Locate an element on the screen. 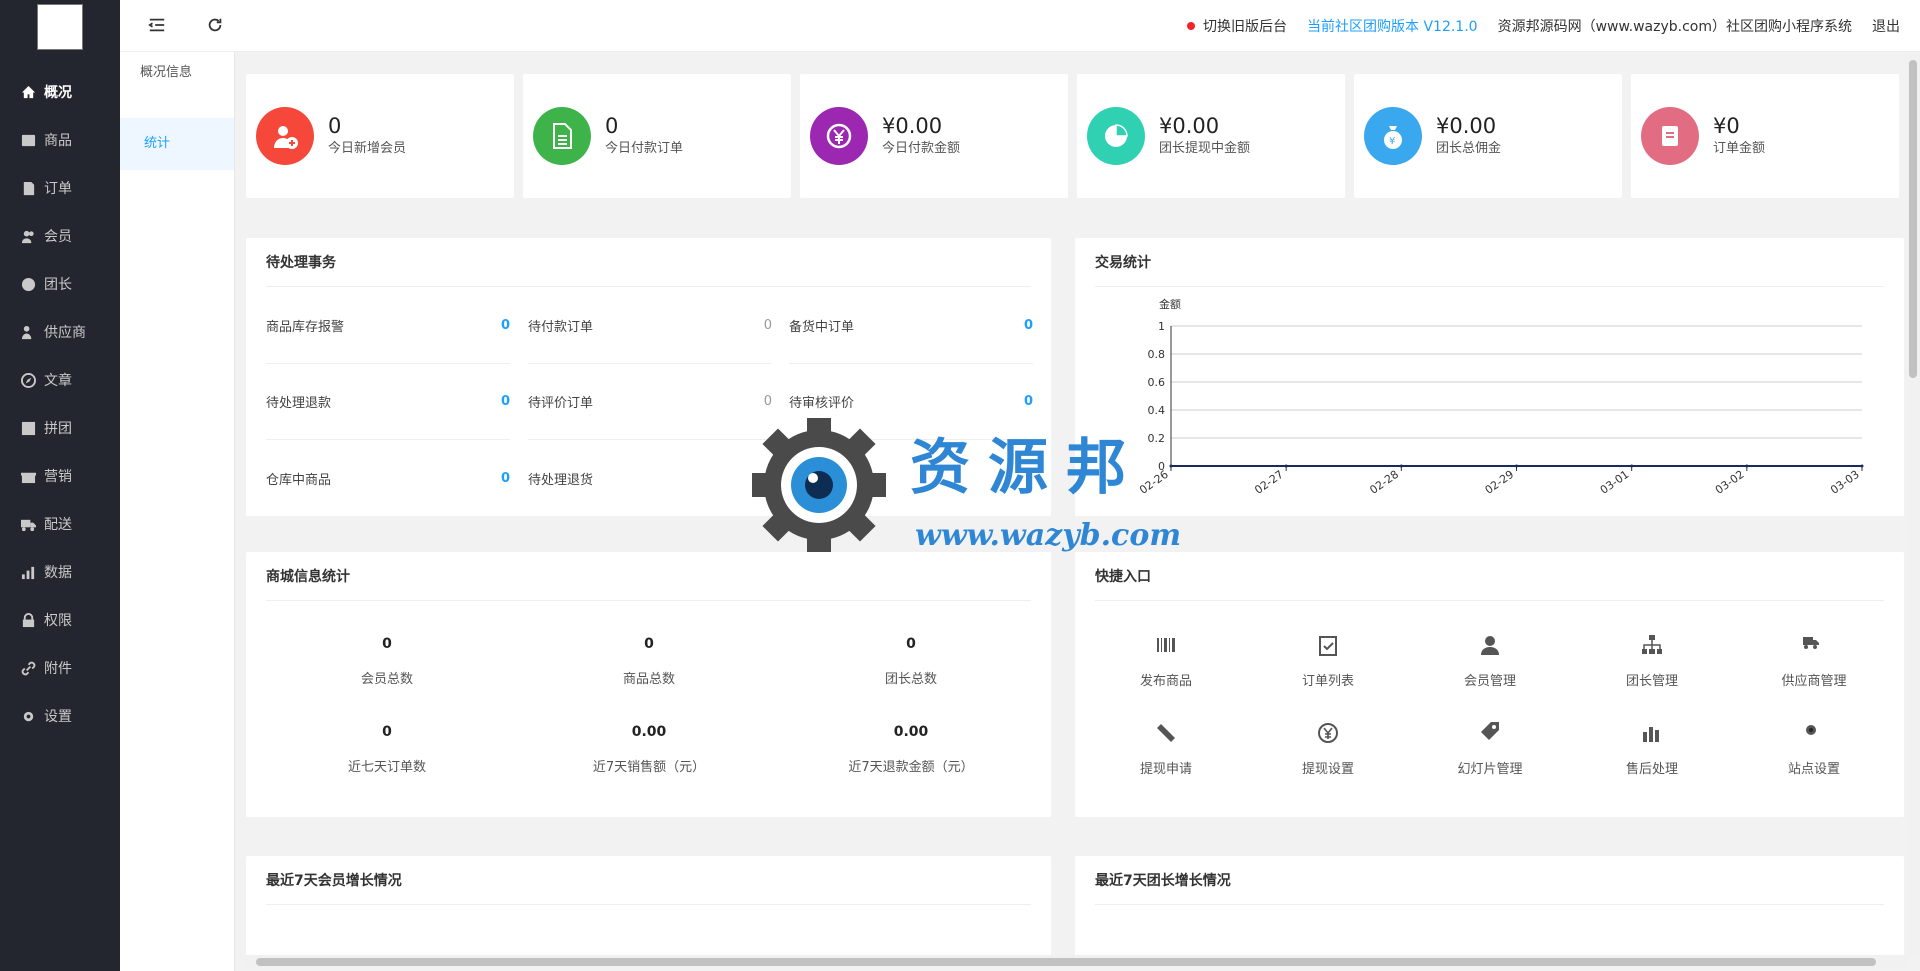 The height and width of the screenshot is (971, 1920). add-user-icon is located at coordinates (285, 136).